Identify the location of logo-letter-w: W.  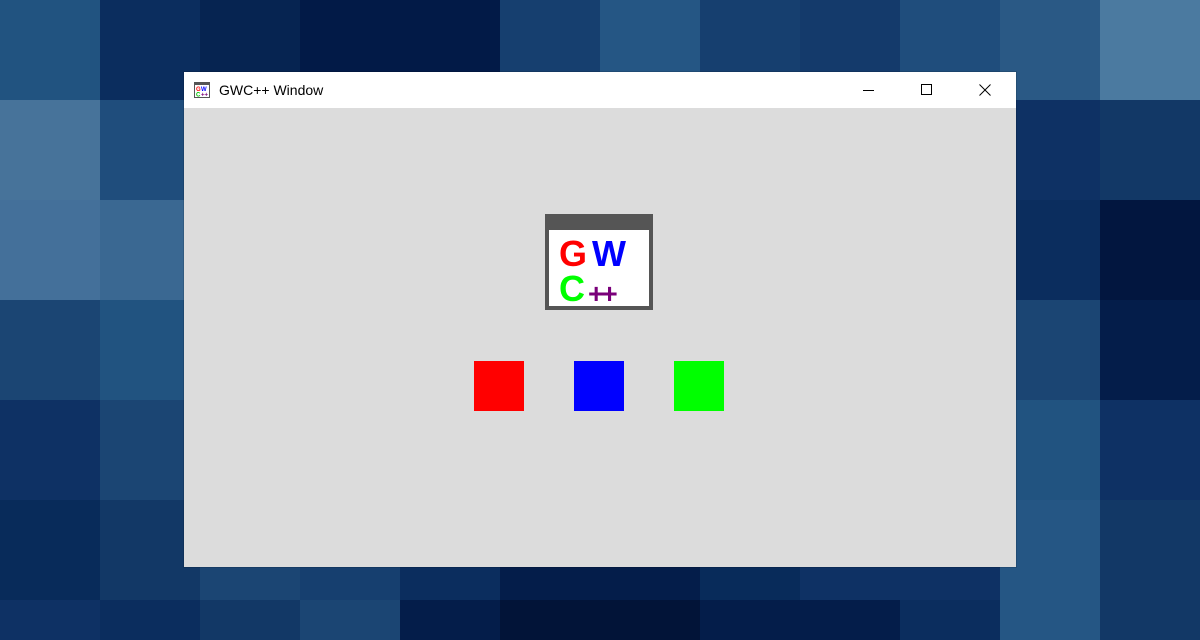
(609, 253).